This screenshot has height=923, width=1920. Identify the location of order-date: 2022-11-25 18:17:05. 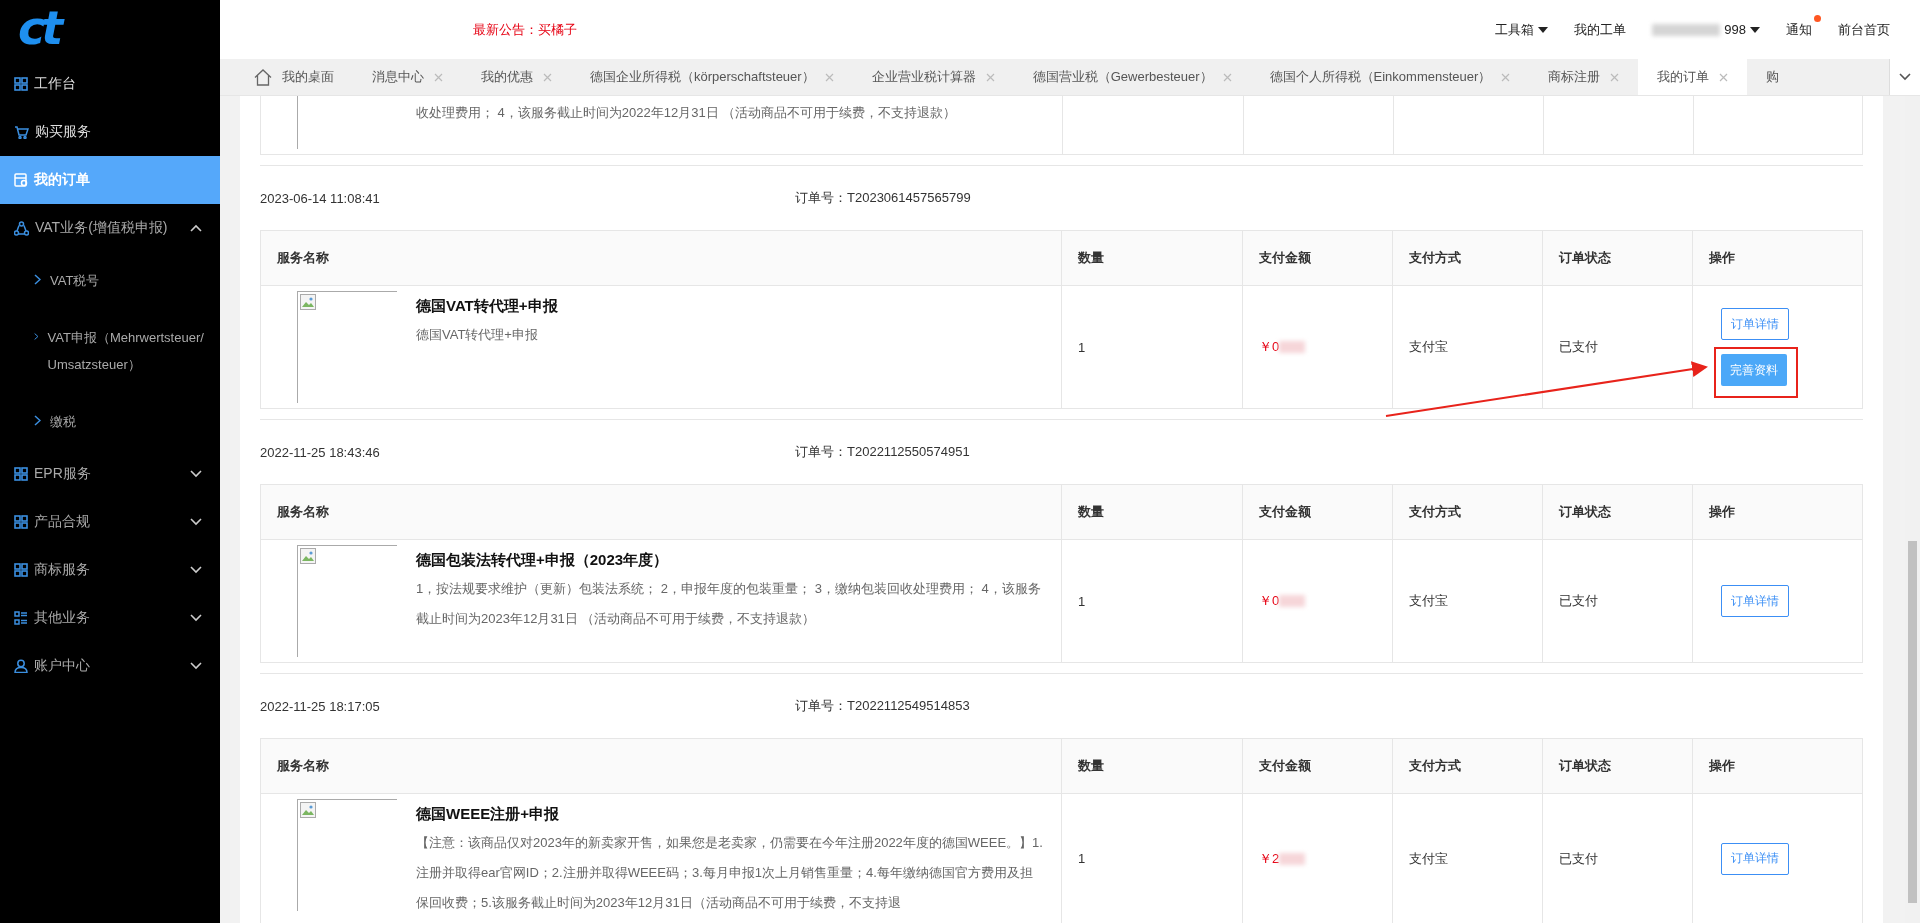
(320, 706).